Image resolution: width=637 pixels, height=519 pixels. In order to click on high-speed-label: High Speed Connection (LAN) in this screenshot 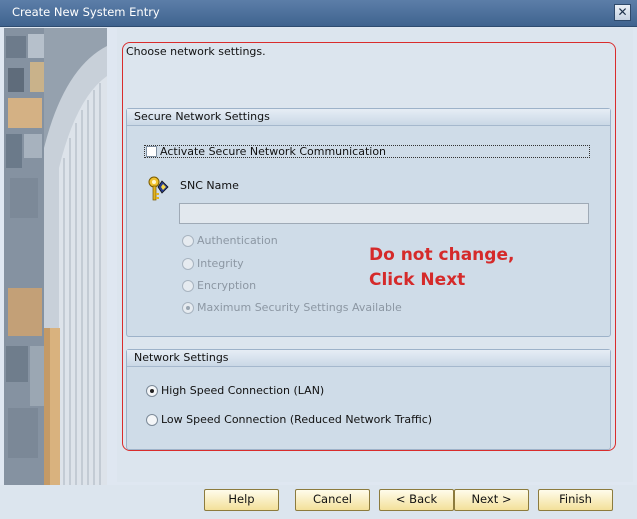, I will do `click(243, 390)`.